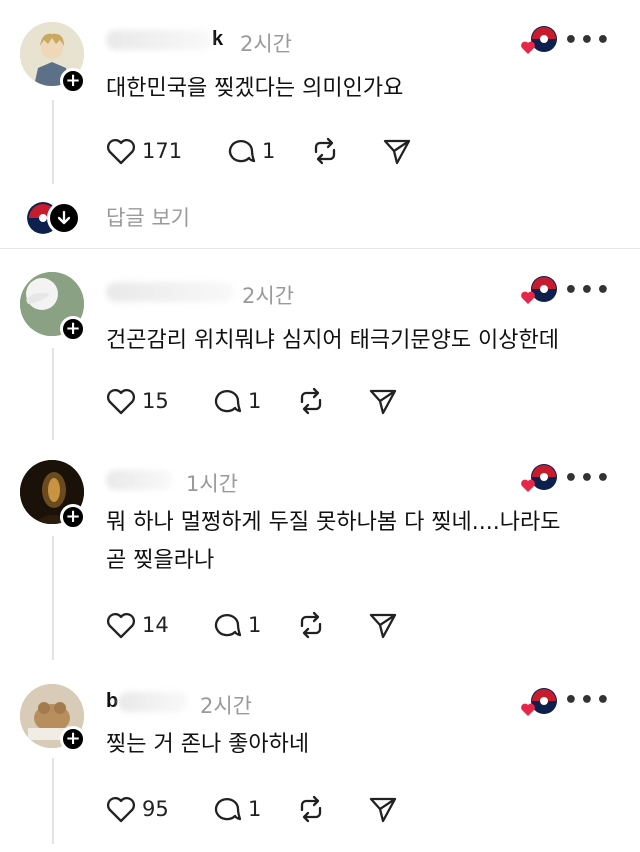 This screenshot has height=852, width=640. I want to click on view-replies-row: 답글 보기, so click(320, 218).